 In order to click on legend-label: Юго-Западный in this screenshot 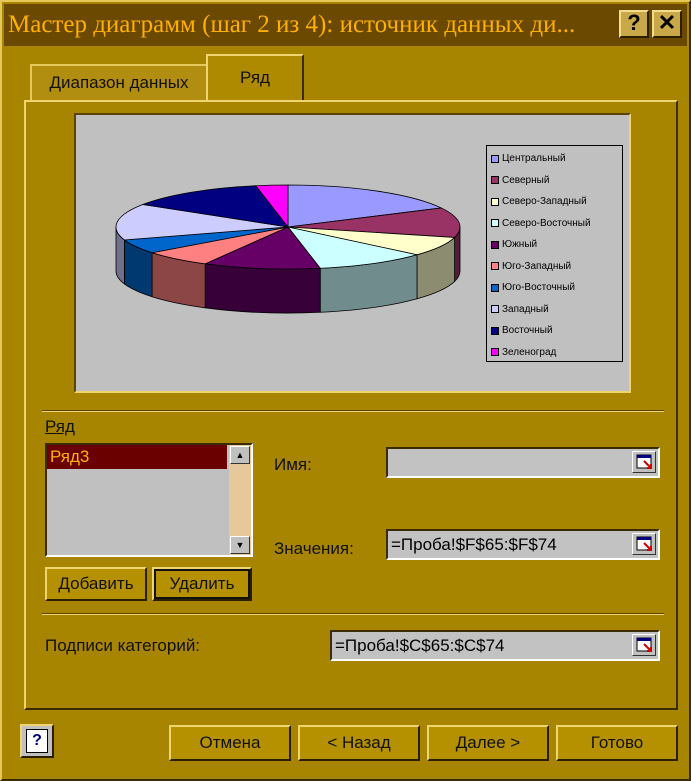, I will do `click(537, 266)`.